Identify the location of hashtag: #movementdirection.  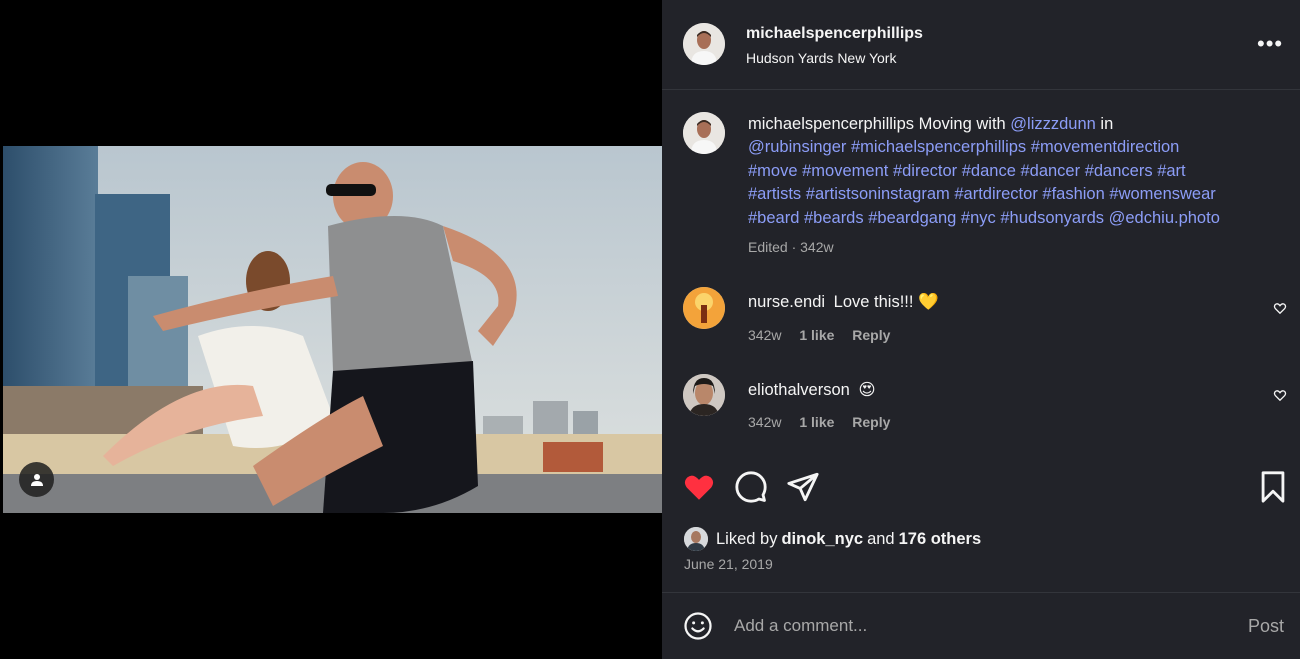
(1105, 147).